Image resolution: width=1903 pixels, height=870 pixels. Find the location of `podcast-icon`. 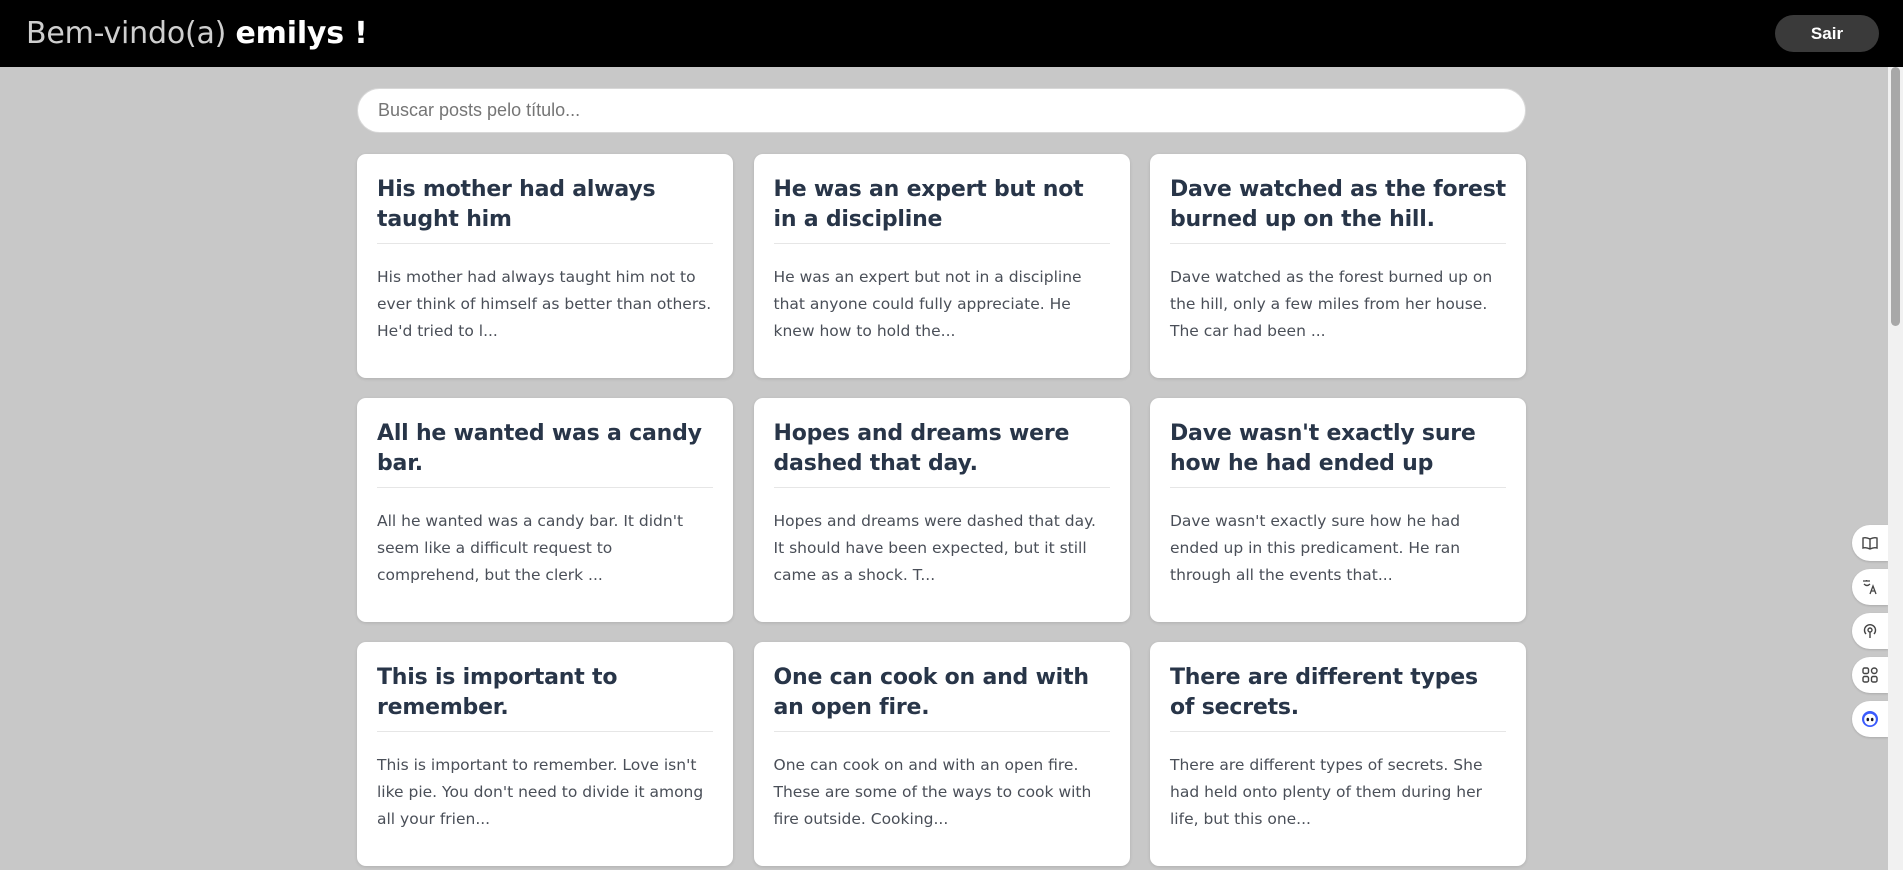

podcast-icon is located at coordinates (1870, 631).